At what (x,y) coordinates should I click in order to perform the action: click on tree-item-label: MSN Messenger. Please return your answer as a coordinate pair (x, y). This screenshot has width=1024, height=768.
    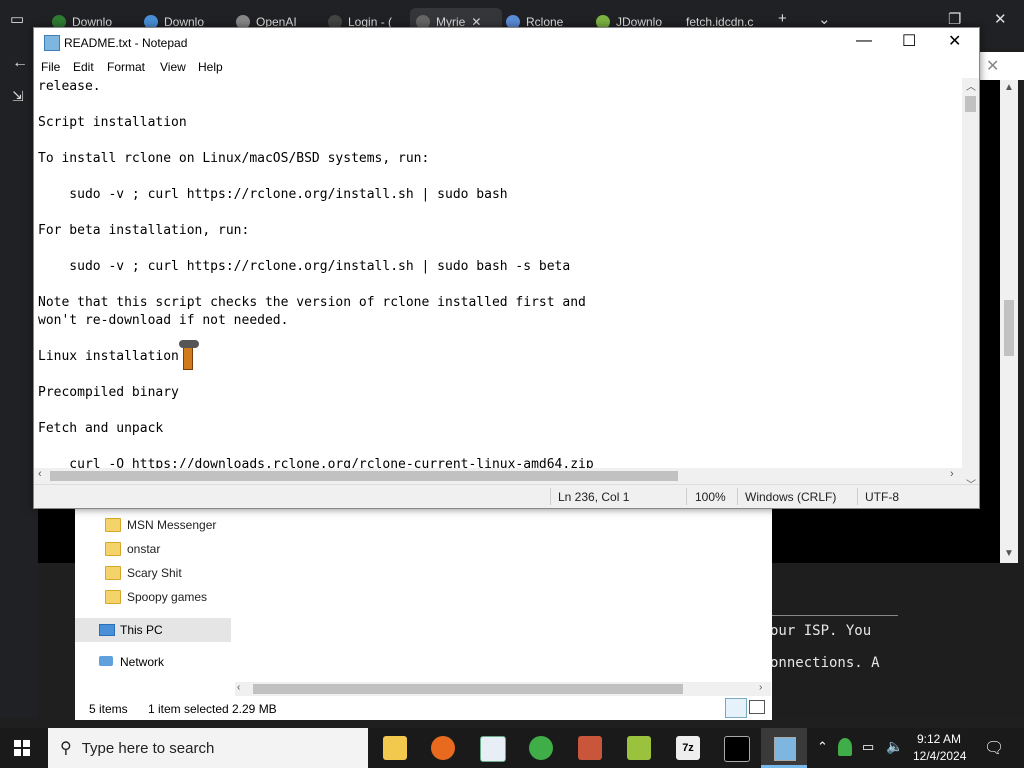
    Looking at the image, I should click on (172, 525).